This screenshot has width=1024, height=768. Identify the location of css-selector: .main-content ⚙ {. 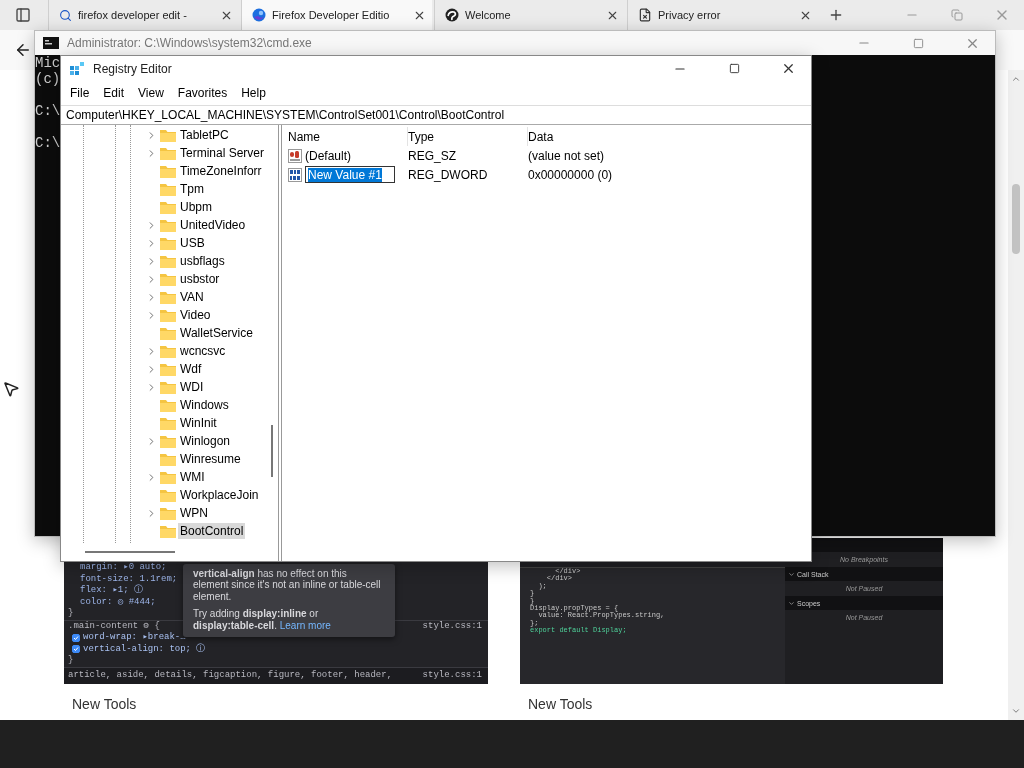
(114, 626).